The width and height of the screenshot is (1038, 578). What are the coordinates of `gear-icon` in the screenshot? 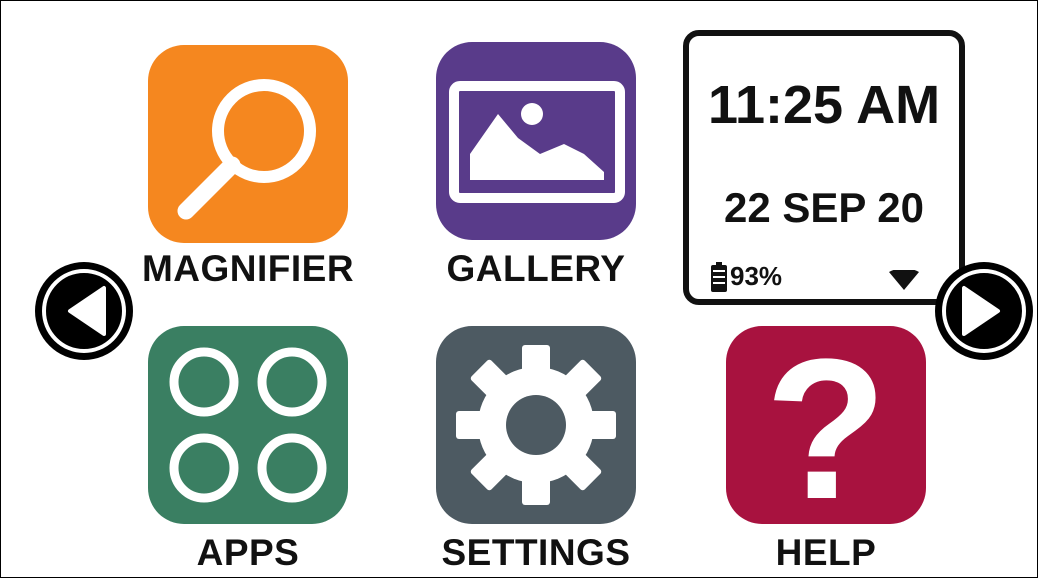 It's located at (536, 425).